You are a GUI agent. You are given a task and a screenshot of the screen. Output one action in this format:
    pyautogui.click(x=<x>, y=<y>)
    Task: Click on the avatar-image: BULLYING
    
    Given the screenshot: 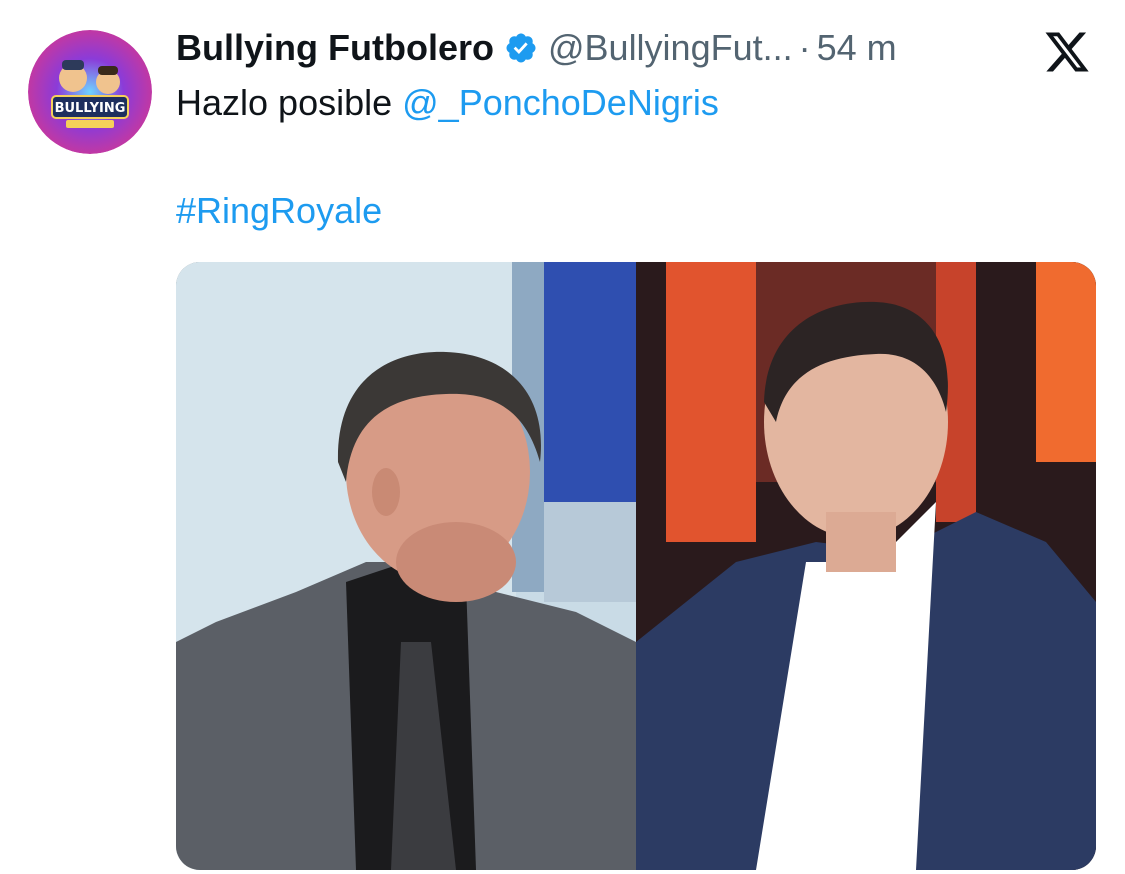 What is the action you would take?
    pyautogui.click(x=90, y=92)
    